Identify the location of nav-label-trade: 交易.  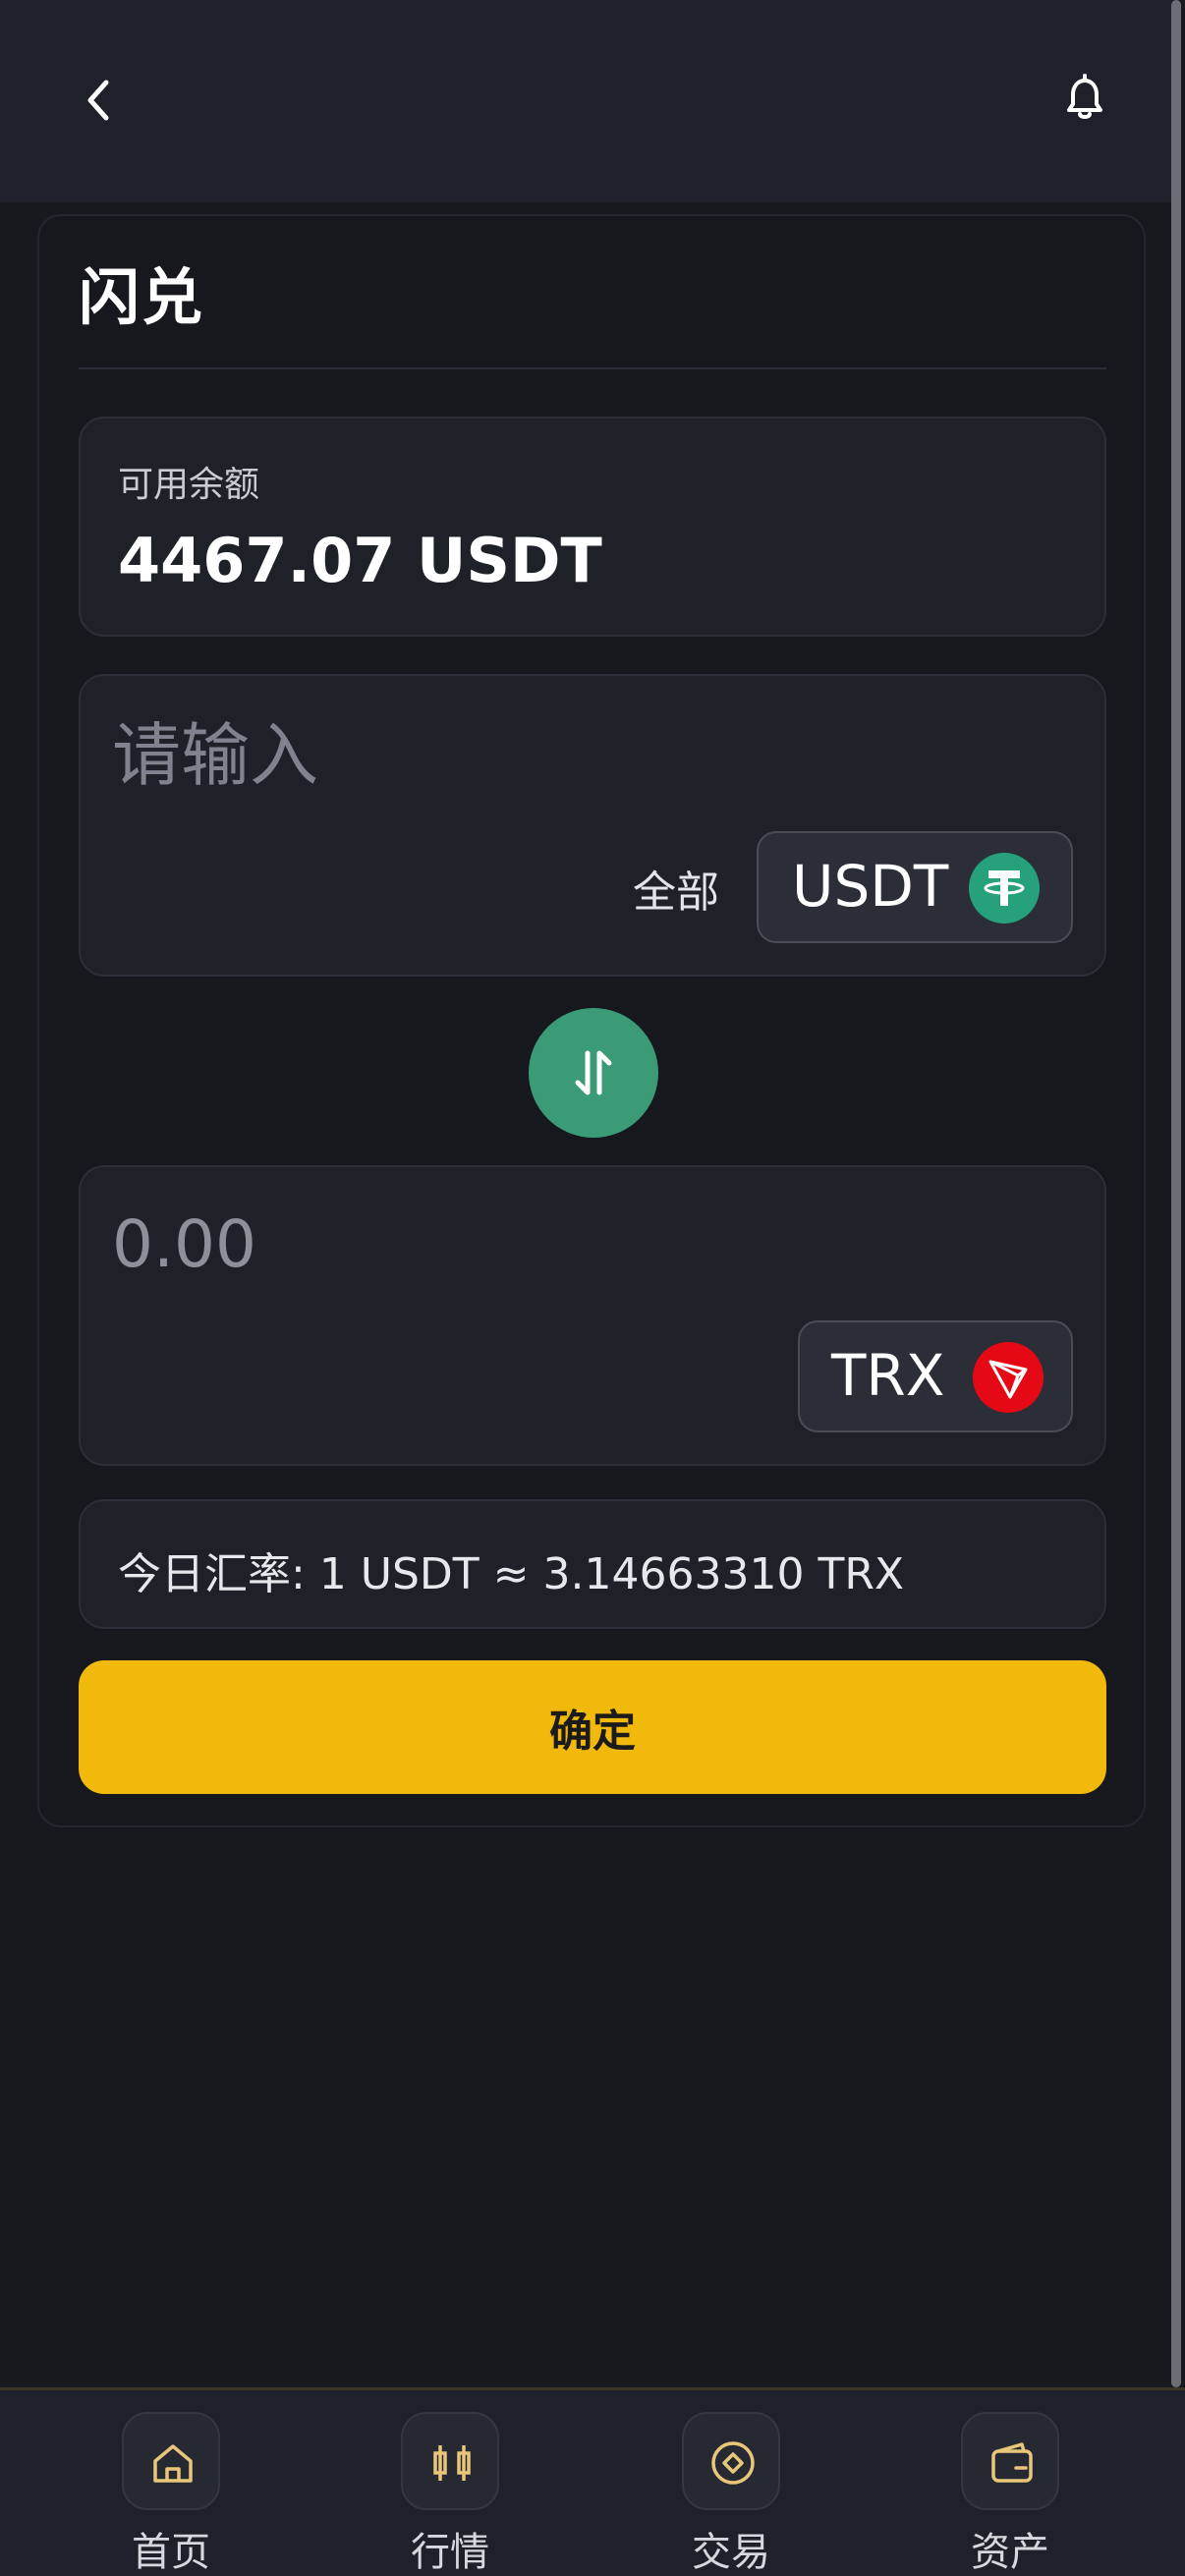
(731, 2552).